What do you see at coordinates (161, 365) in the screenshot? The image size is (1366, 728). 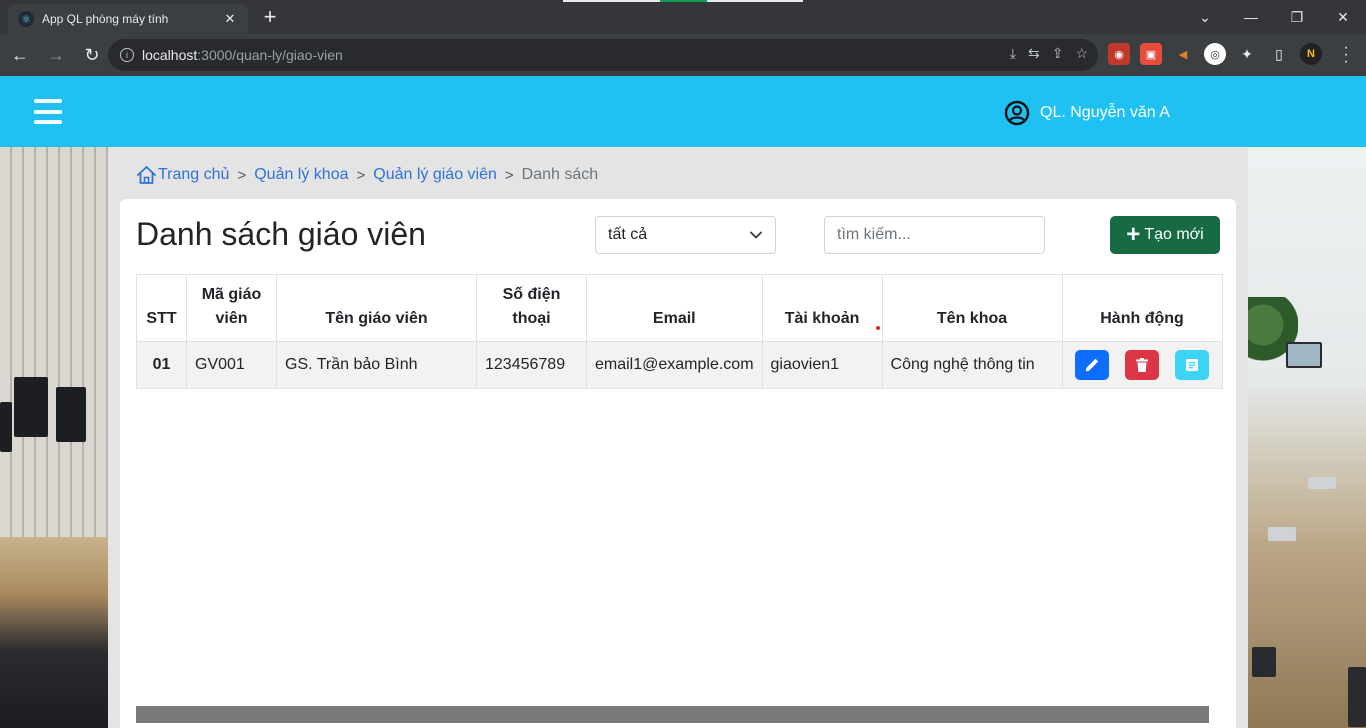 I see `cell-stt: 01` at bounding box center [161, 365].